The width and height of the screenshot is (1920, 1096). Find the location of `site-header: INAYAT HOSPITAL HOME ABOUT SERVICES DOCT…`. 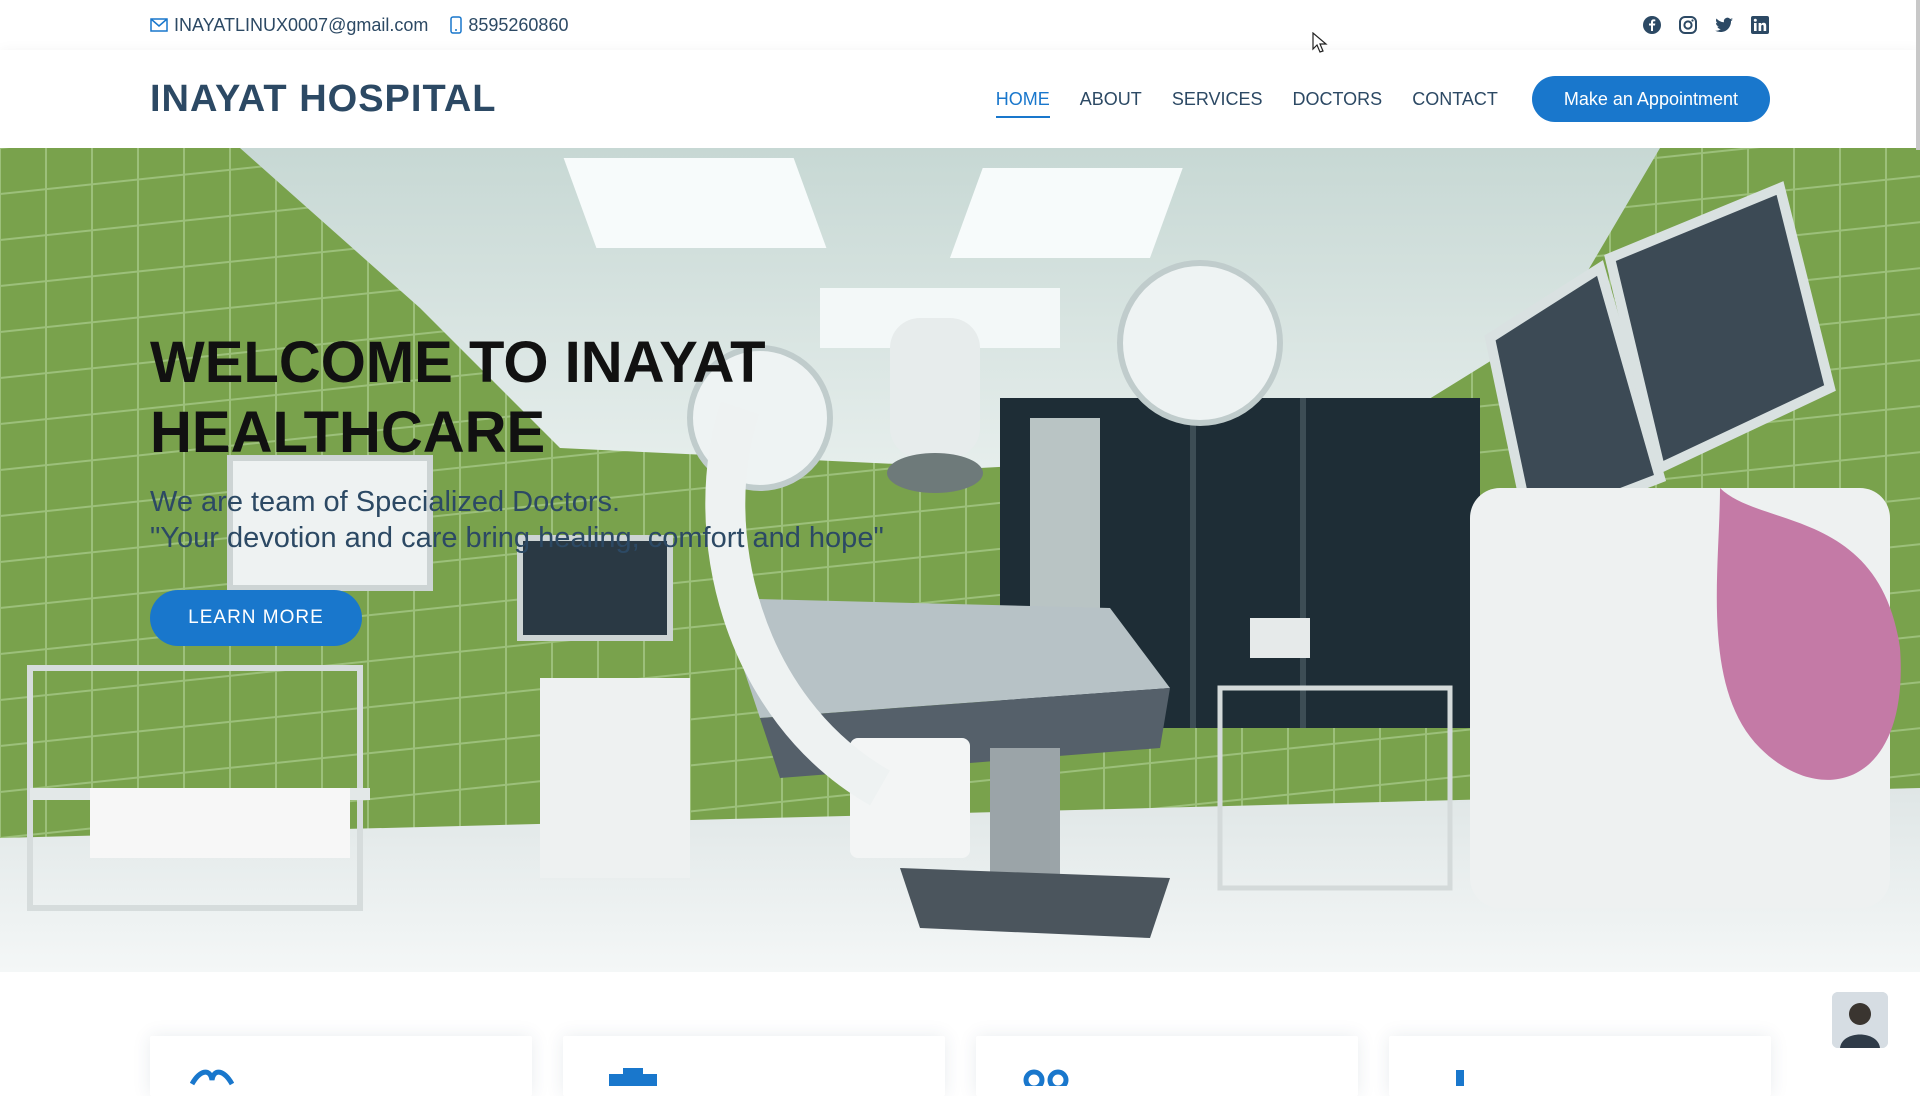

site-header: INAYAT HOSPITAL HOME ABOUT SERVICES DOCT… is located at coordinates (960, 99).